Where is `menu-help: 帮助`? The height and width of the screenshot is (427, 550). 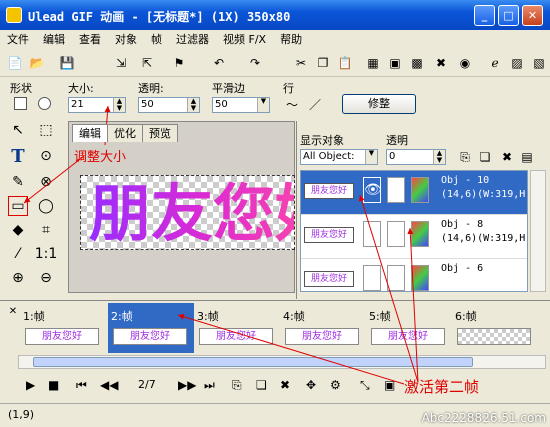 menu-help: 帮助 is located at coordinates (291, 40).